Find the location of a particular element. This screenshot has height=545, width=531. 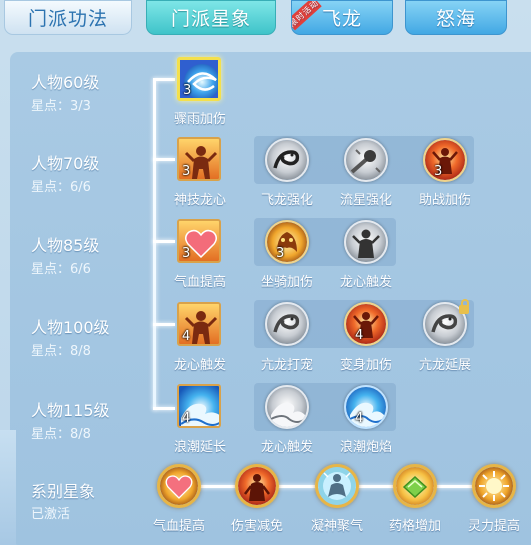

tab-sect-constellation: 门派星象 is located at coordinates (211, 17).